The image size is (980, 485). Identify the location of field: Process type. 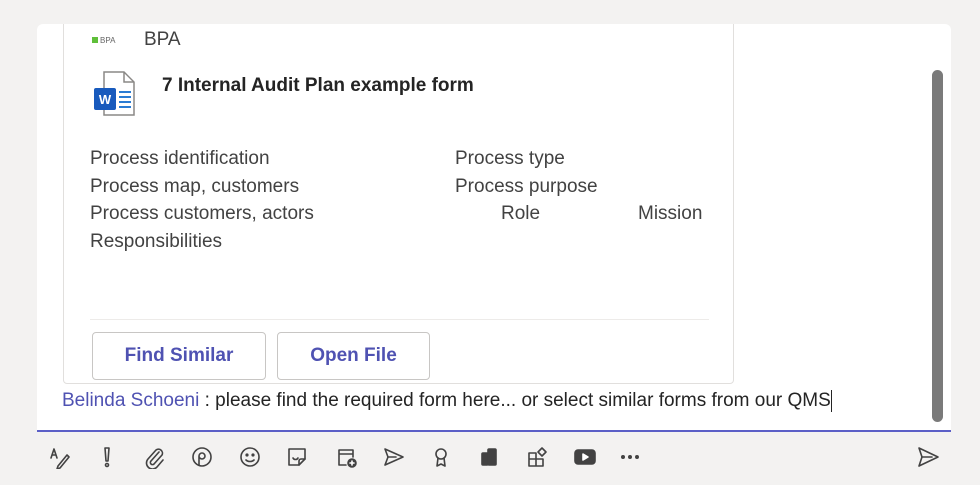
(510, 158).